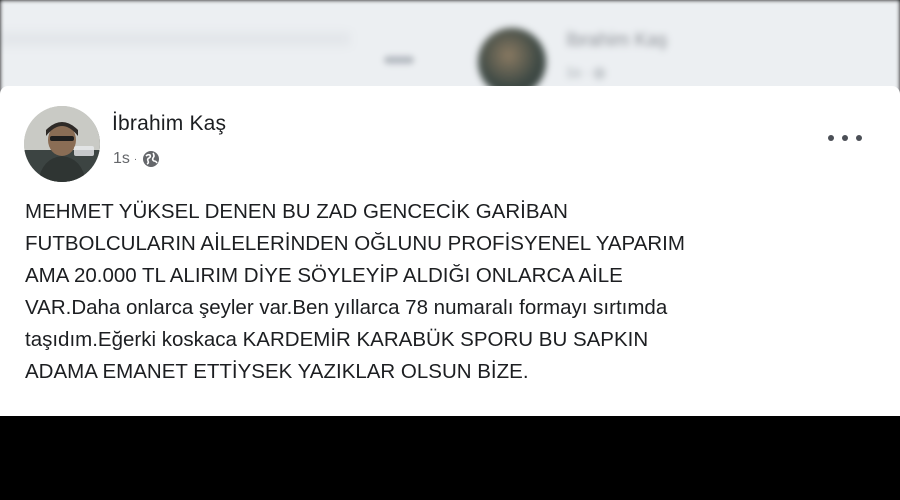 The image size is (900, 500). What do you see at coordinates (175, 39) in the screenshot?
I see `background-bar` at bounding box center [175, 39].